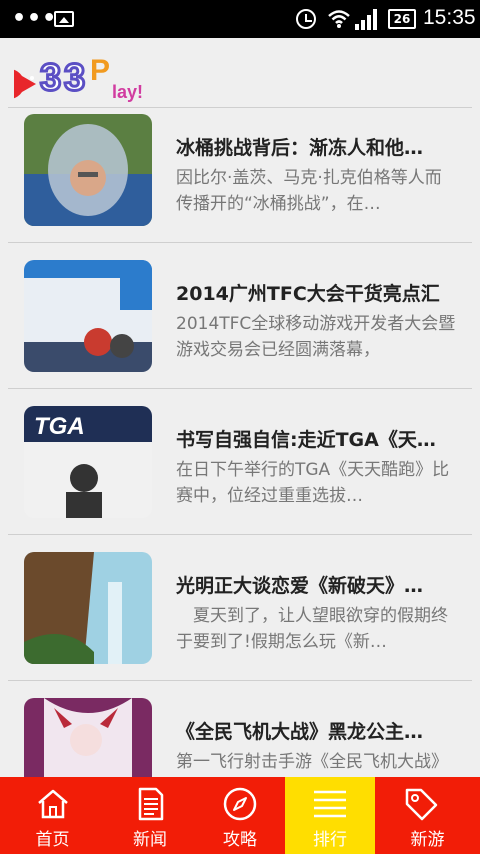 The width and height of the screenshot is (480, 854). I want to click on home-icon, so click(53, 804).